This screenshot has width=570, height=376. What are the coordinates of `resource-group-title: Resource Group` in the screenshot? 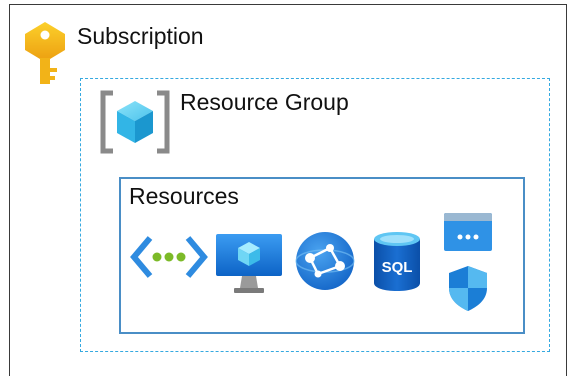 It's located at (264, 102).